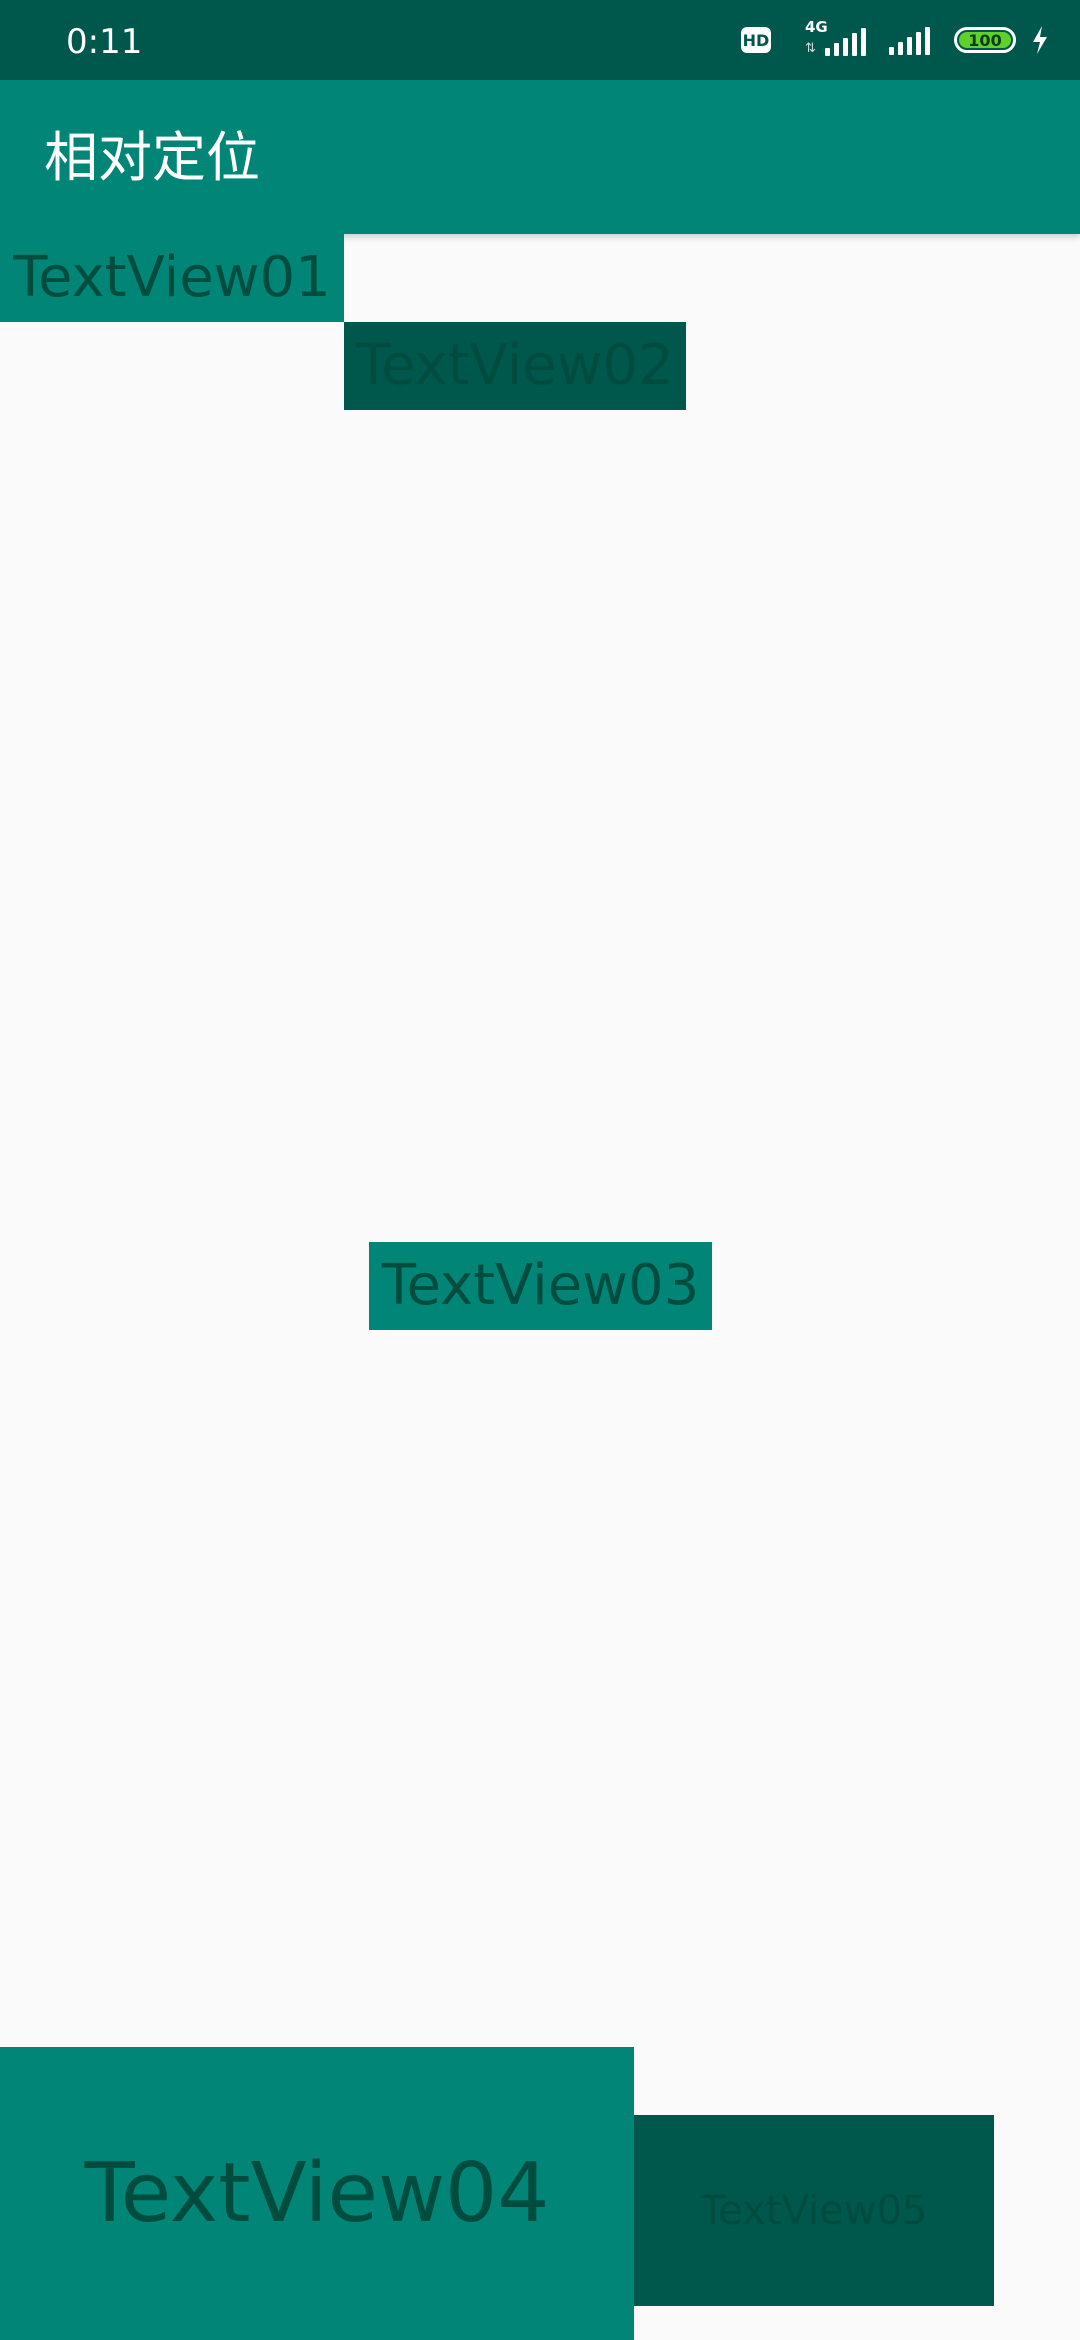 The height and width of the screenshot is (2340, 1080). Describe the element at coordinates (515, 366) in the screenshot. I see `textview-02: TextView02` at that location.